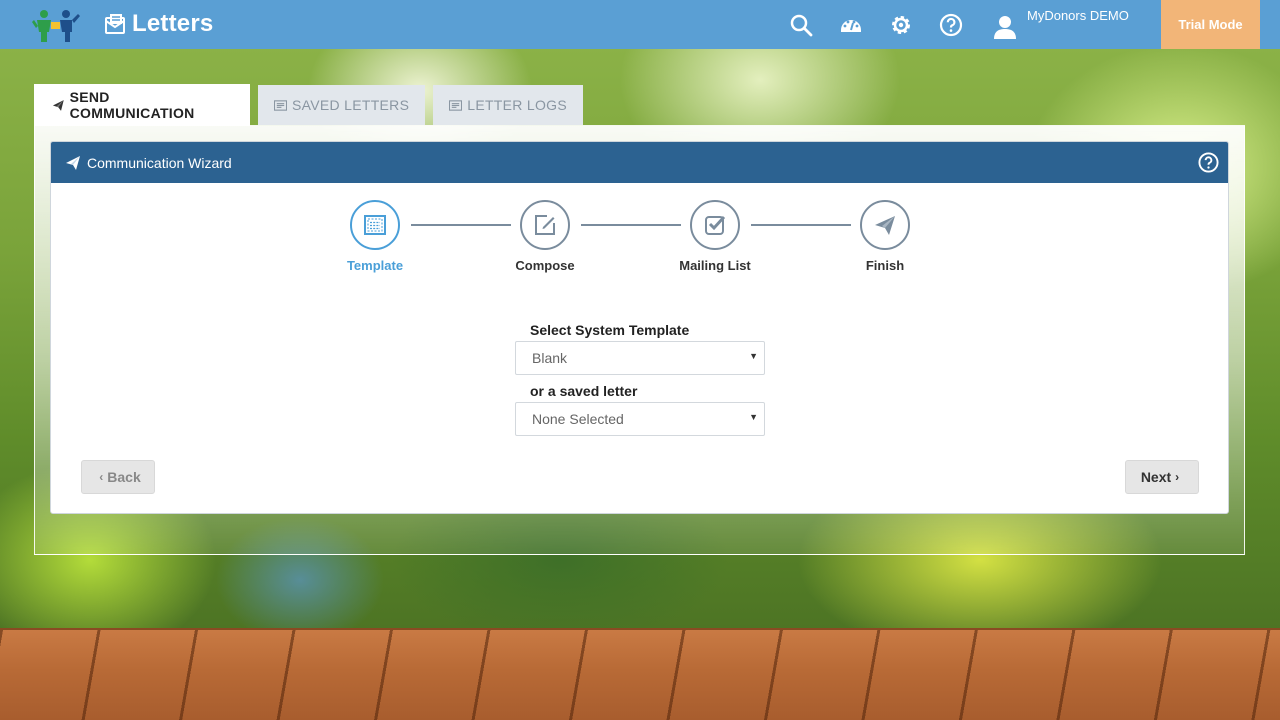 This screenshot has width=1280, height=720. I want to click on background-wood-floor, so click(640, 674).